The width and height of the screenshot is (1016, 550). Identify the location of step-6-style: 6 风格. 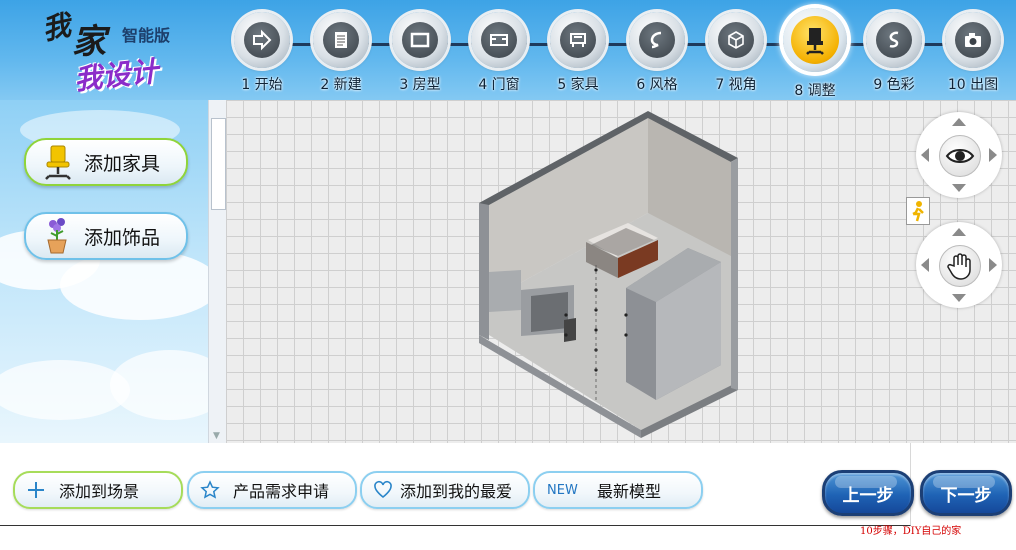
(657, 54).